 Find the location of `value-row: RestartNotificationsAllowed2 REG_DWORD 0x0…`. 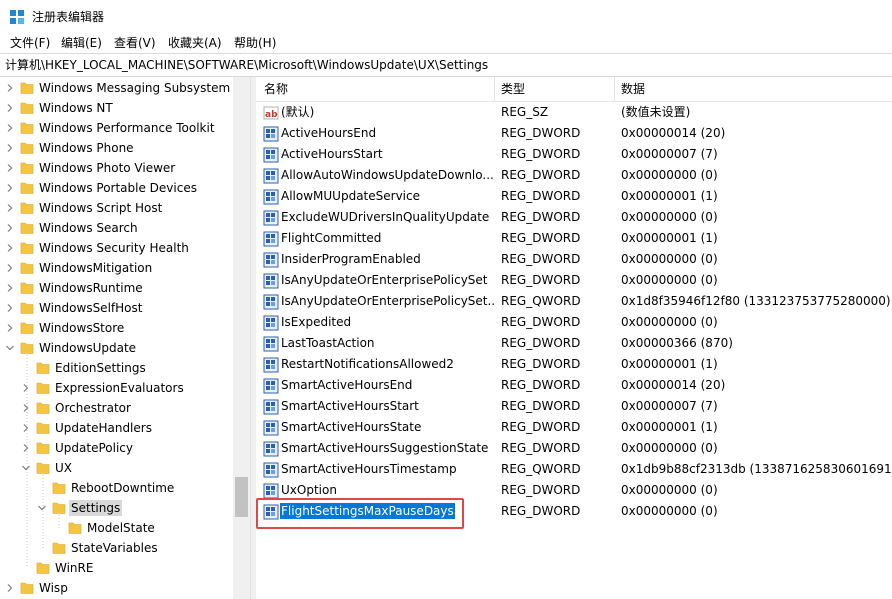

value-row: RestartNotificationsAllowed2 REG_DWORD 0x0… is located at coordinates (574, 364).